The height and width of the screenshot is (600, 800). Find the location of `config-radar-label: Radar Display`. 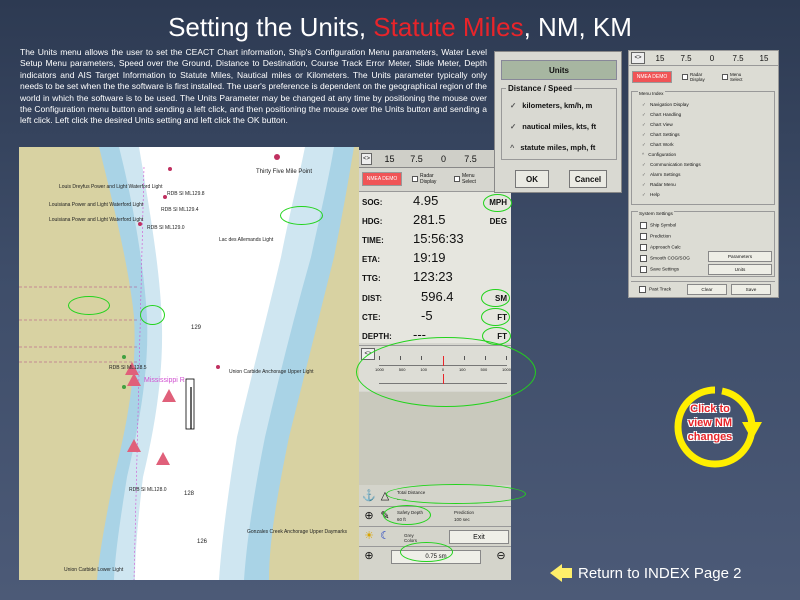

config-radar-label: Radar Display is located at coordinates (697, 77).